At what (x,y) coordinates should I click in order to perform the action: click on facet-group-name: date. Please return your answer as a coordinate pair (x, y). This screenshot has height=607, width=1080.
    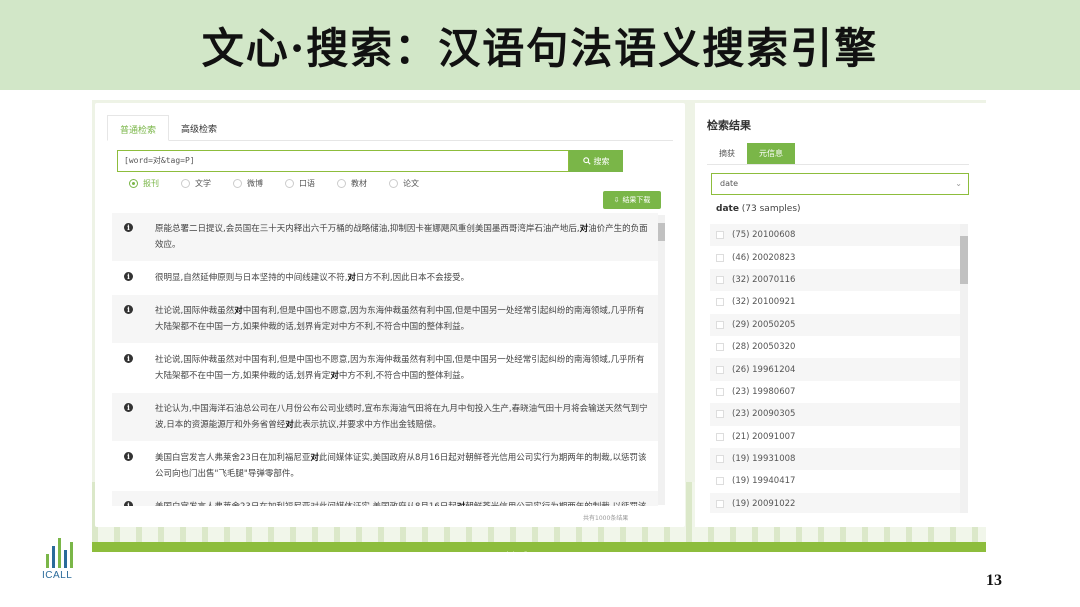
    Looking at the image, I should click on (727, 209).